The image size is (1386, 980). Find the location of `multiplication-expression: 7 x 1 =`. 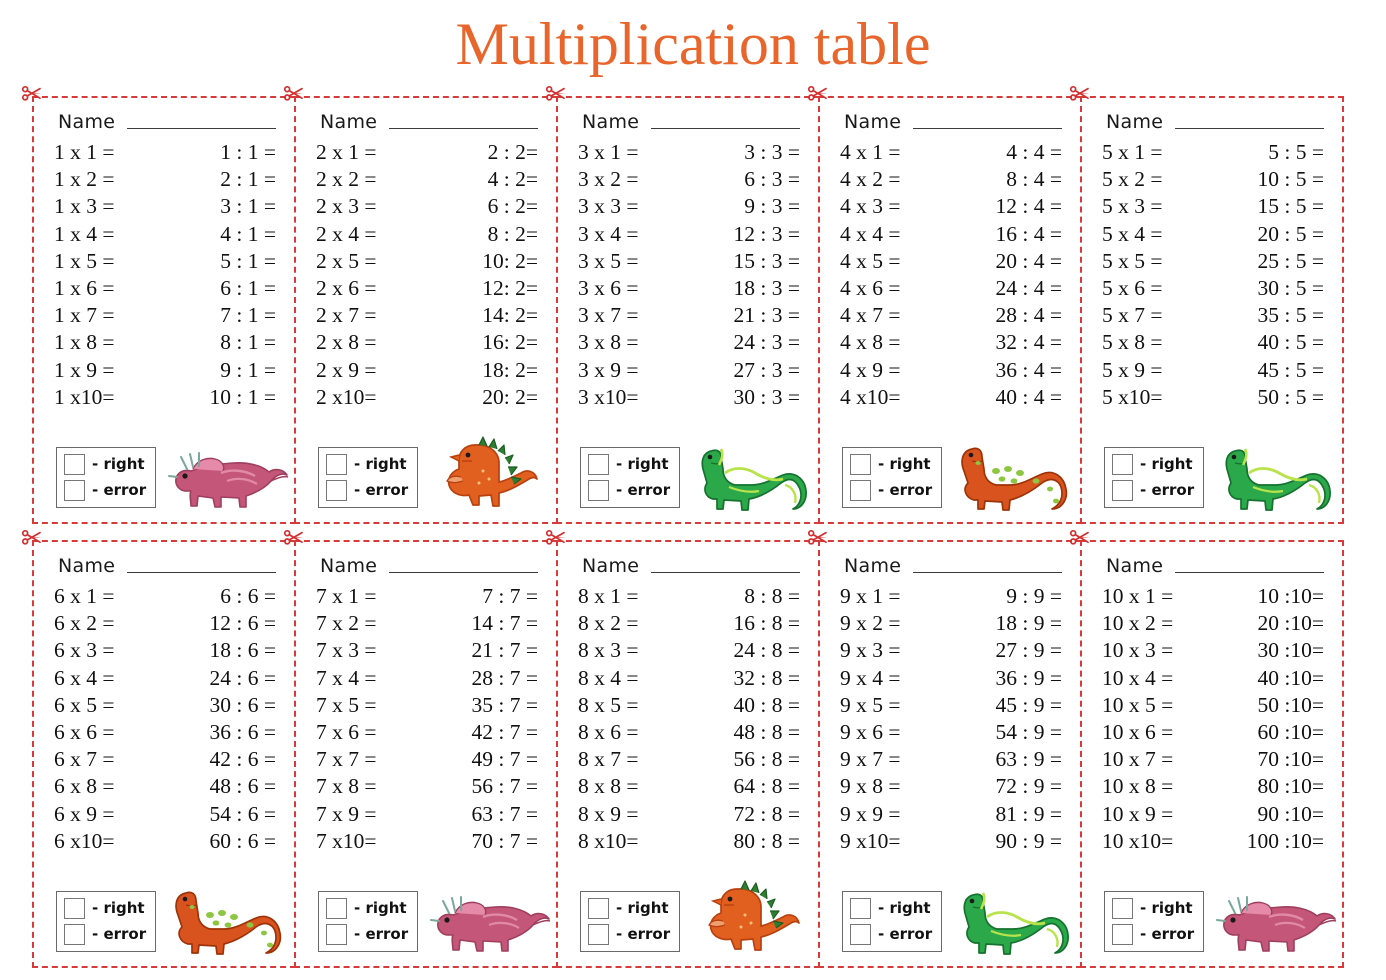

multiplication-expression: 7 x 1 = is located at coordinates (375, 596).